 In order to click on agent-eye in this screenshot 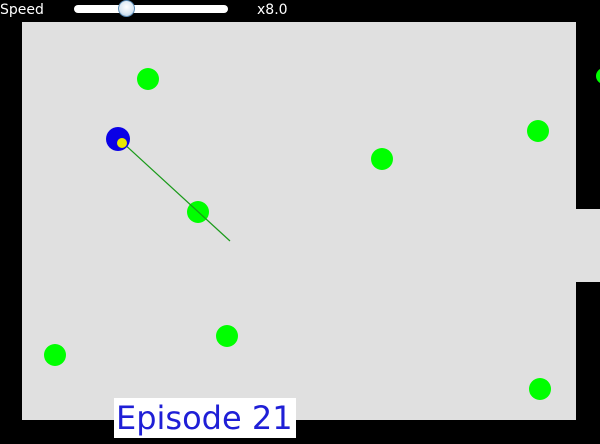, I will do `click(122, 143)`.